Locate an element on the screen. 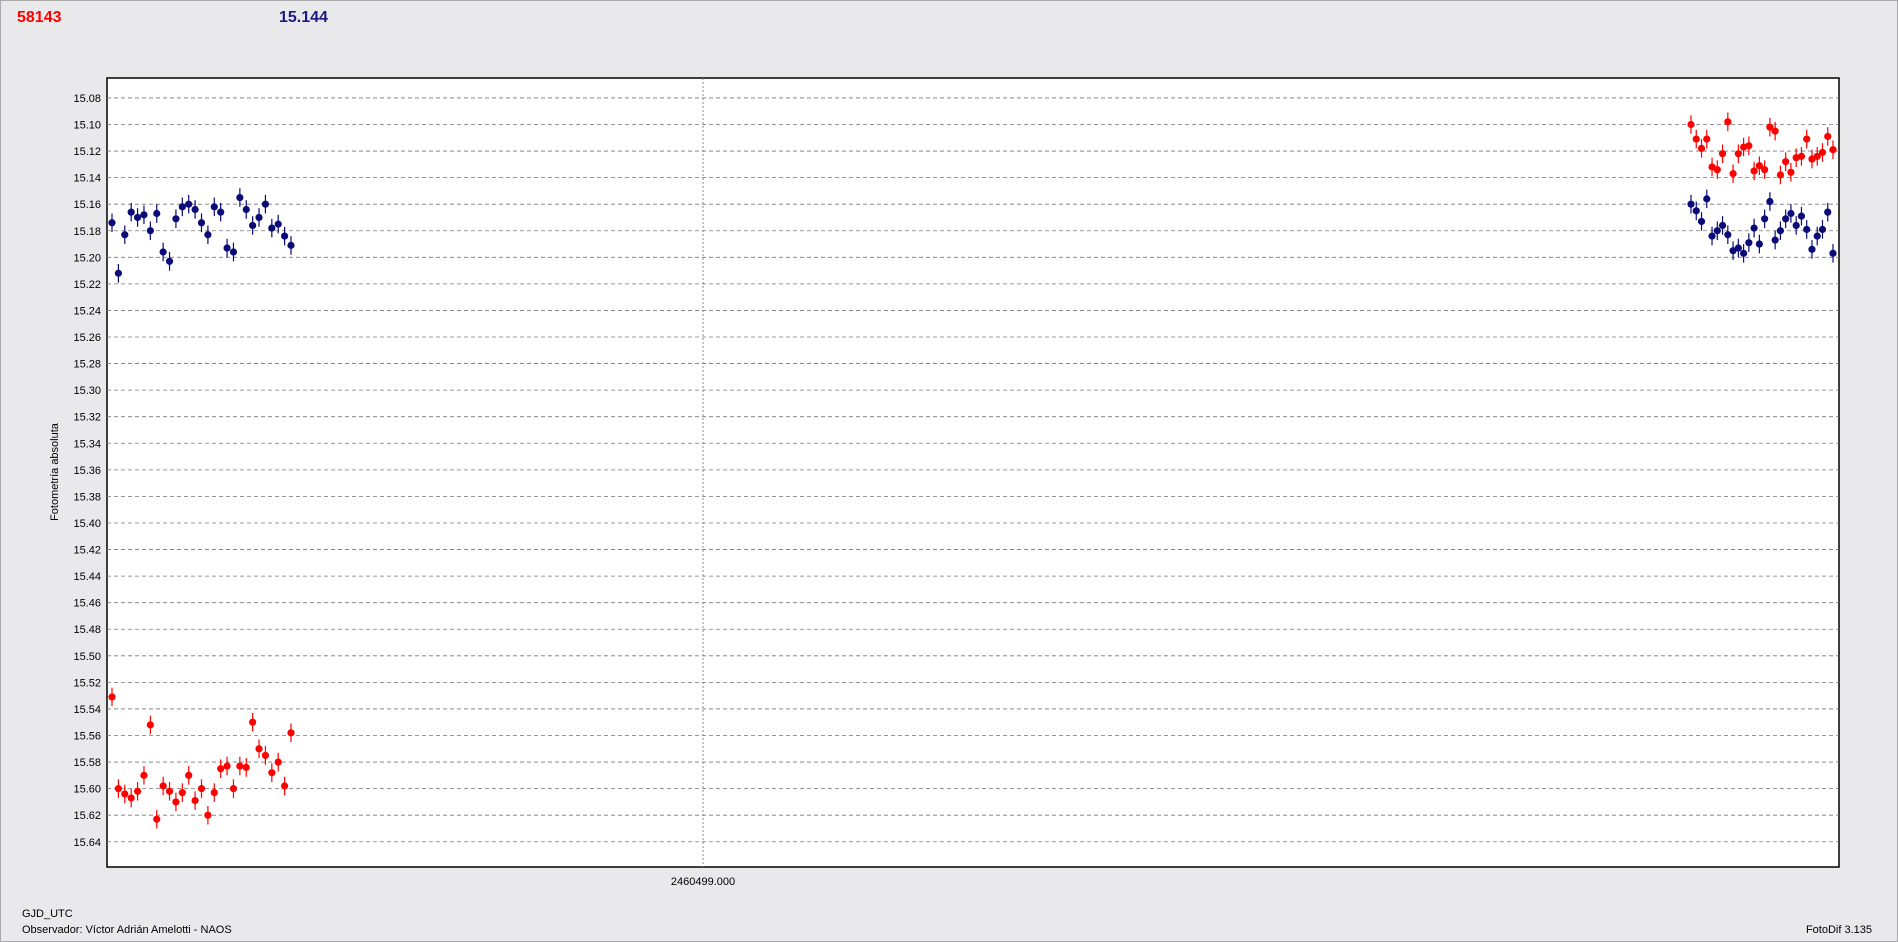  y-tick-label: 15.14 is located at coordinates (87, 179).